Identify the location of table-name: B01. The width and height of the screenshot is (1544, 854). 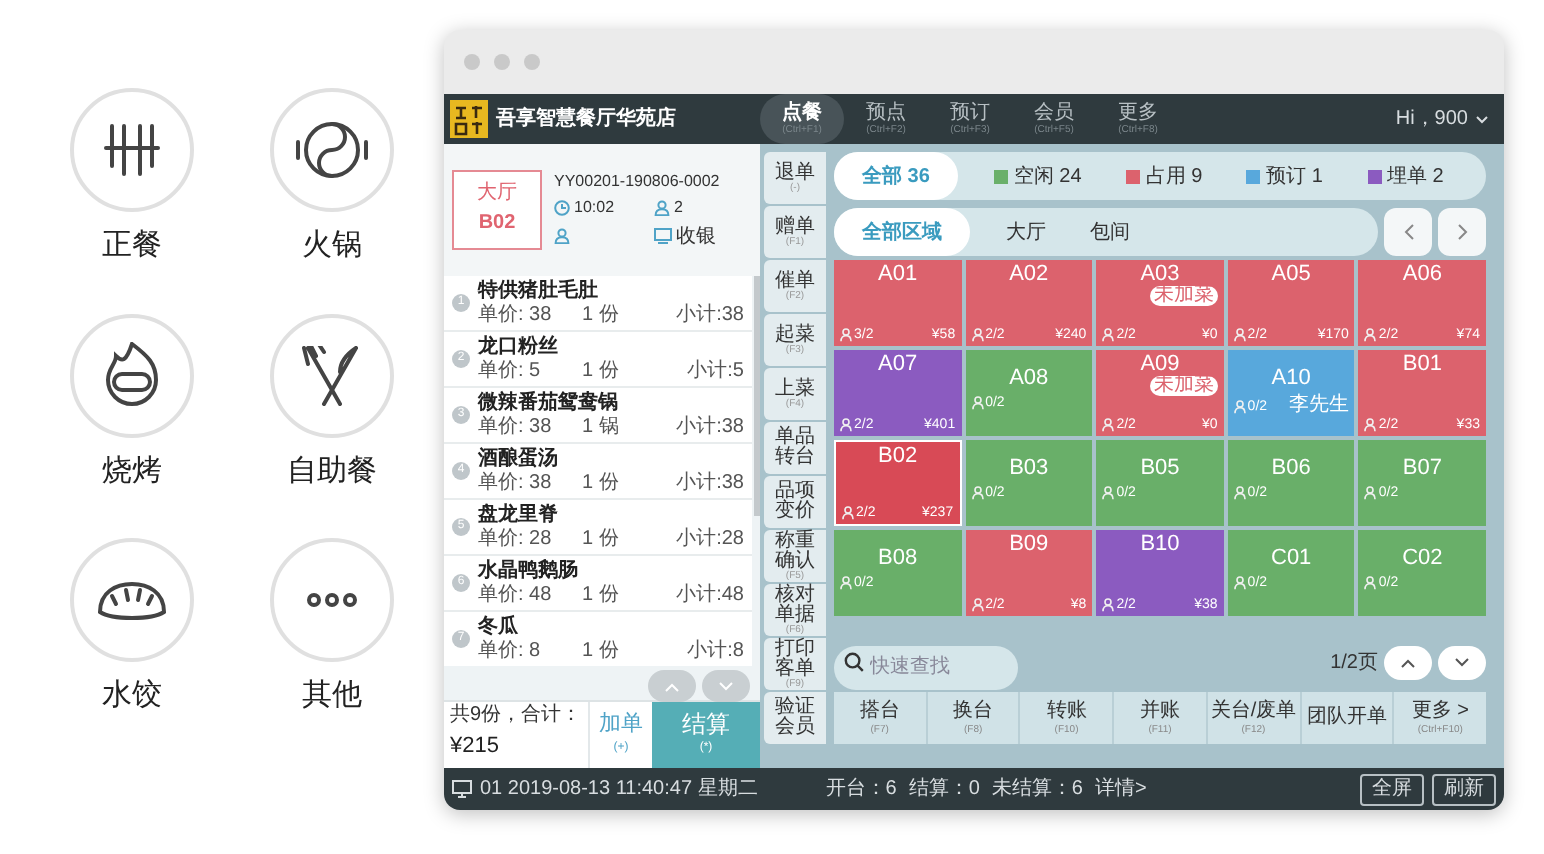
(1422, 365).